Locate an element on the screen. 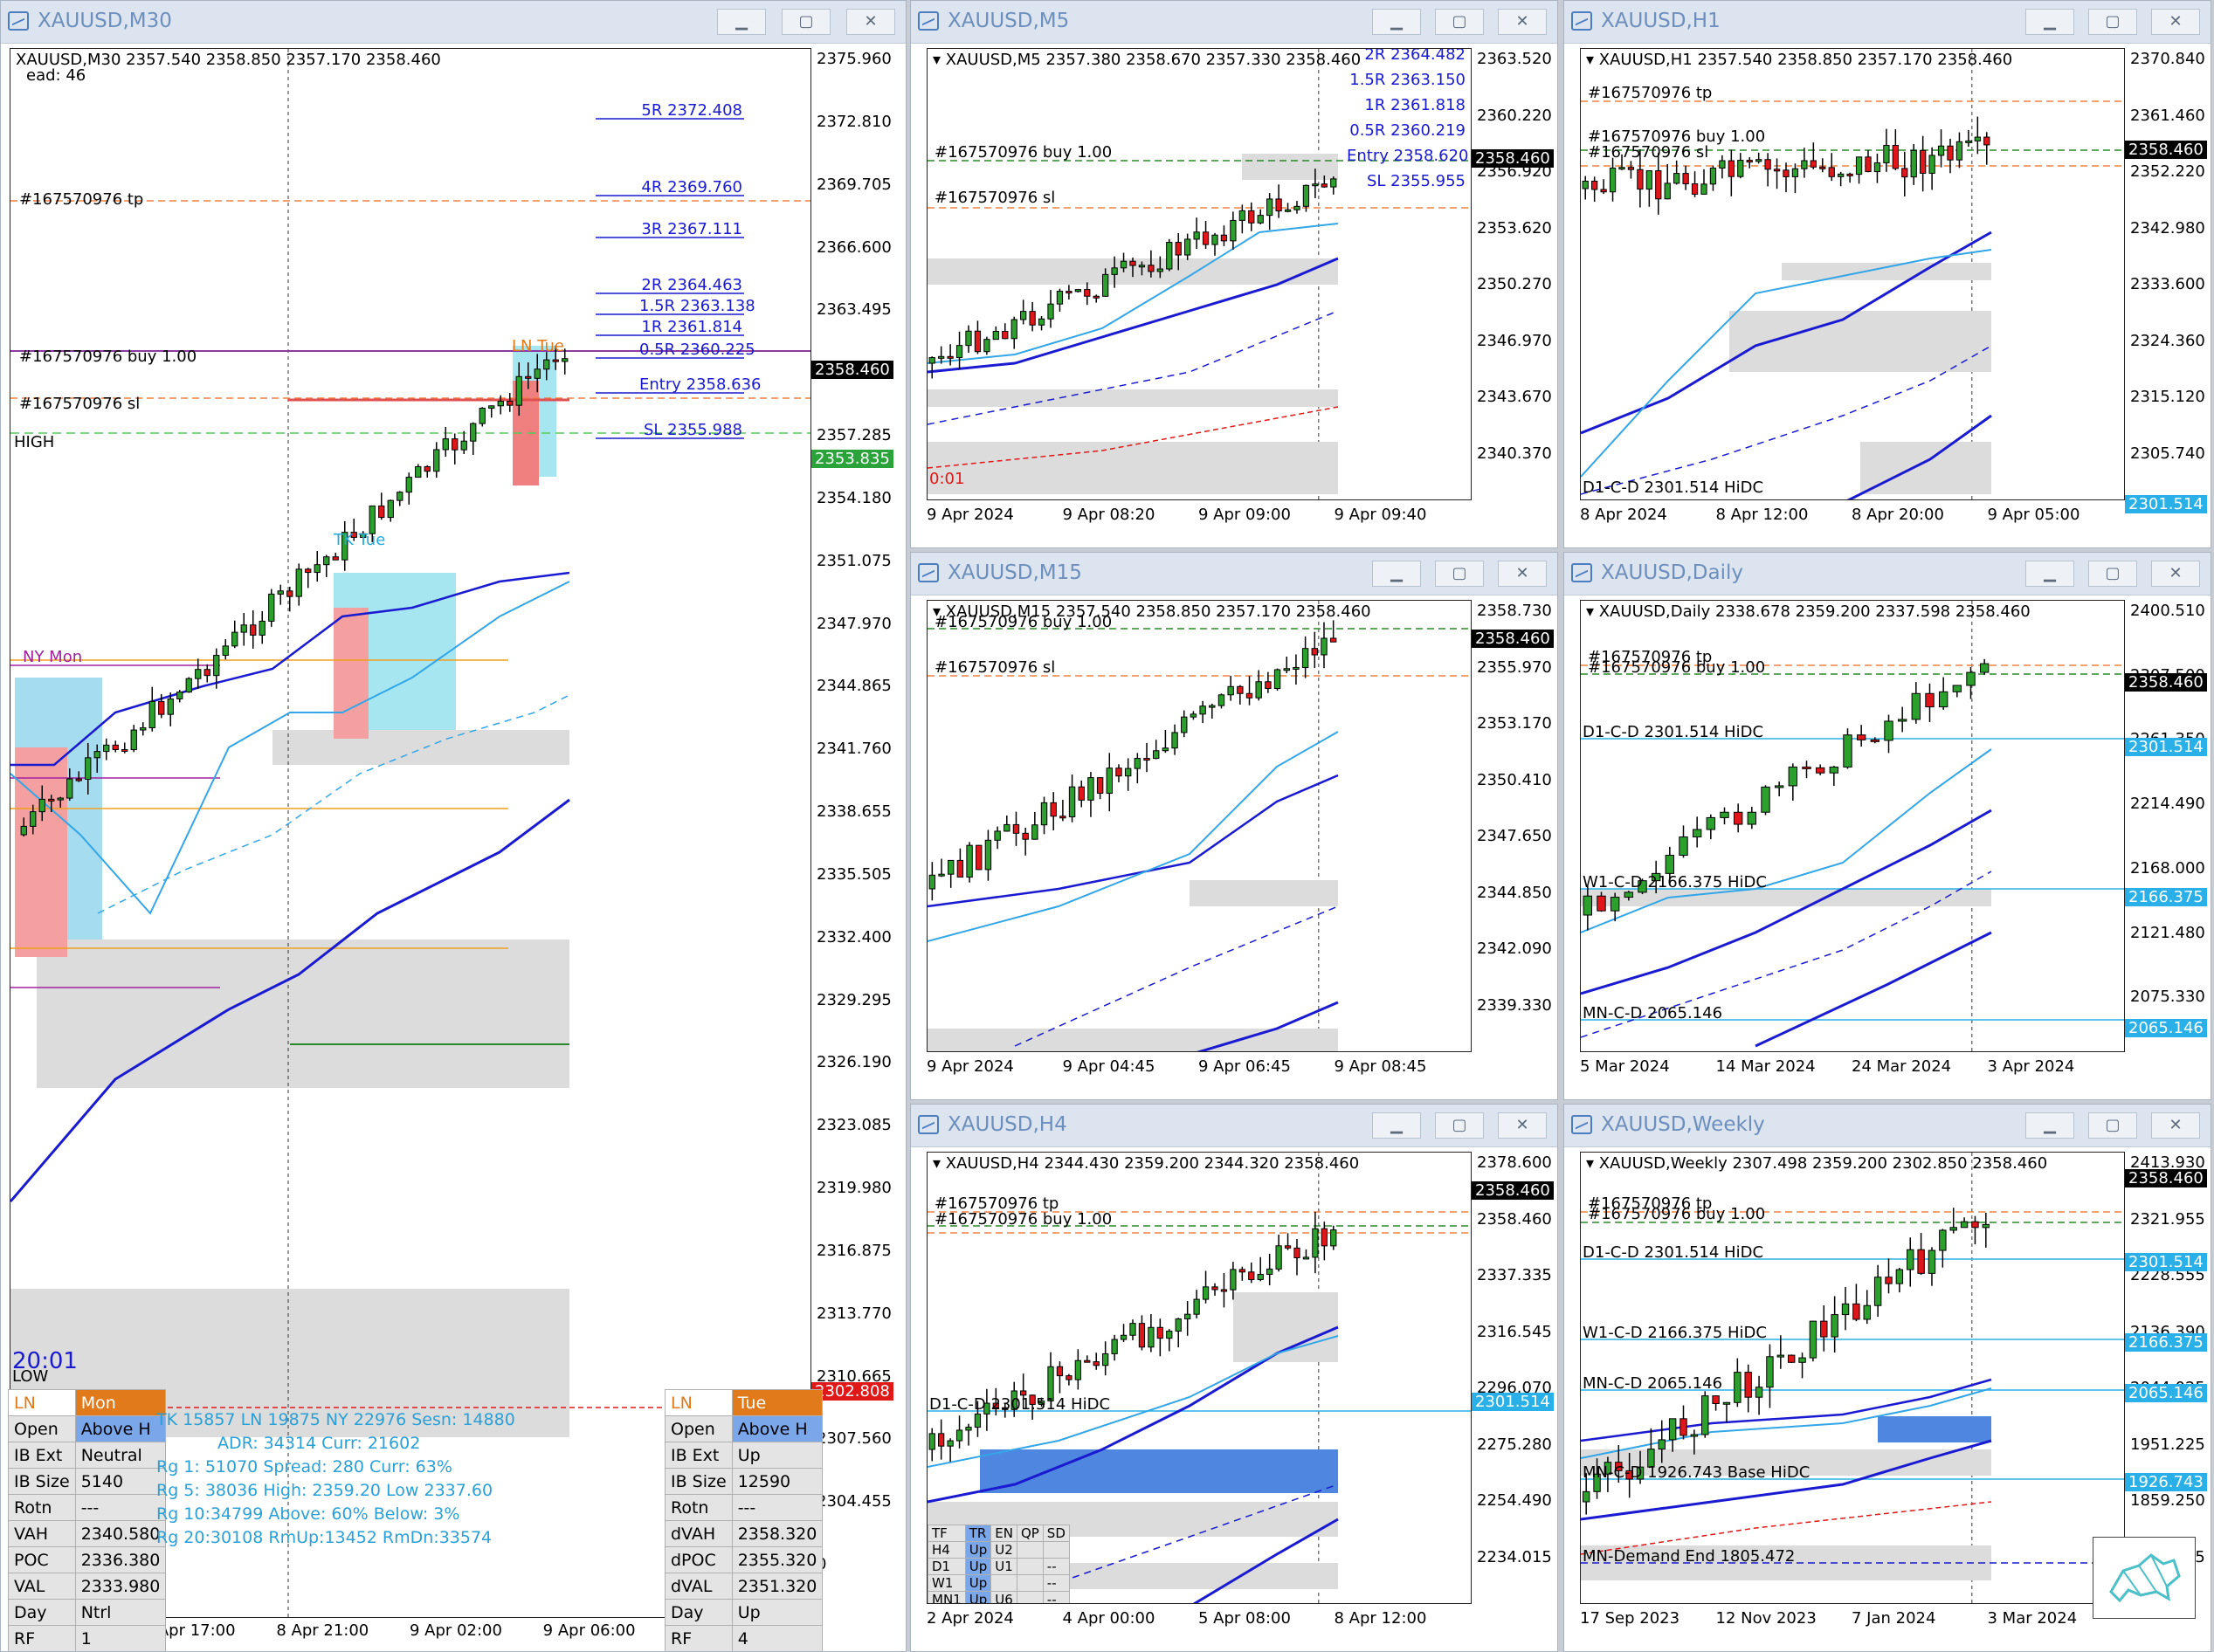  price-axis-h4-tick: 2378.600 is located at coordinates (1514, 1162).